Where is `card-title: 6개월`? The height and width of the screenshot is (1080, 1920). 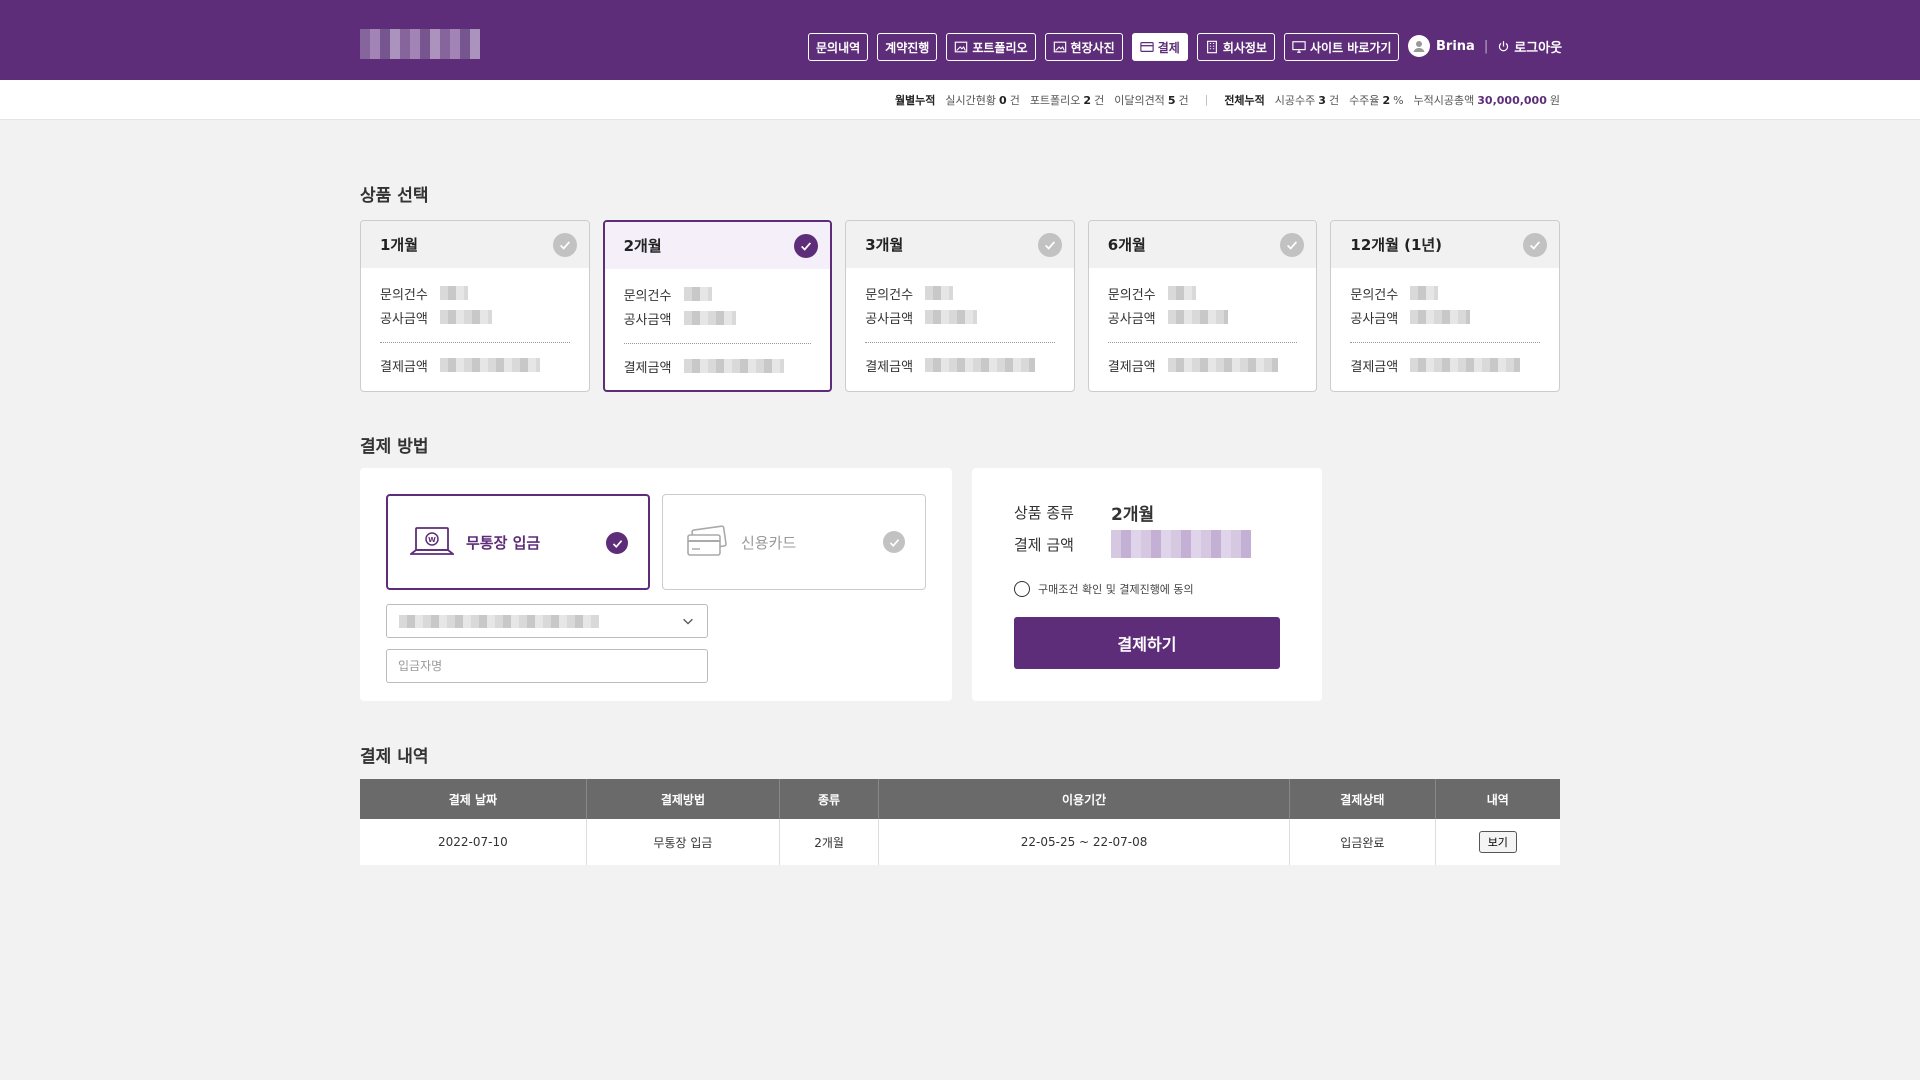 card-title: 6개월 is located at coordinates (1126, 245).